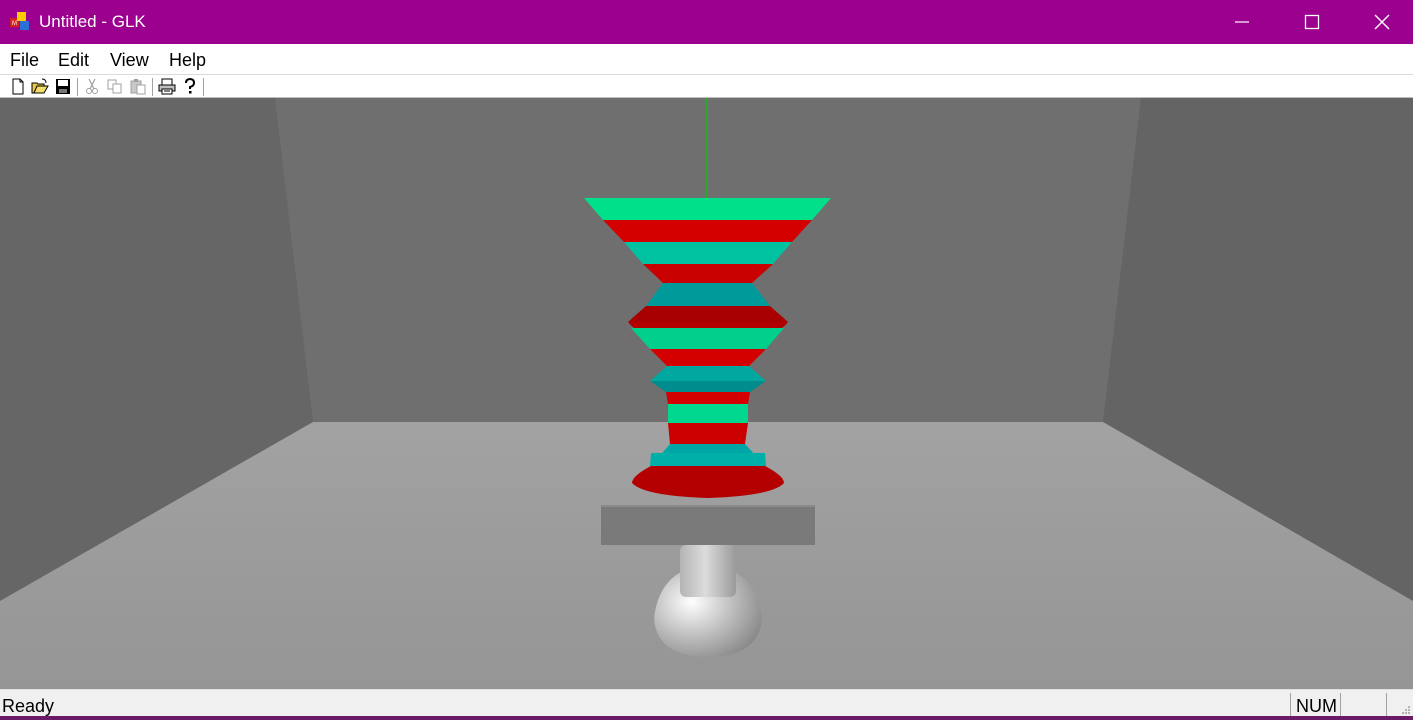 This screenshot has width=1413, height=720. What do you see at coordinates (28, 706) in the screenshot?
I see `status-text: Ready` at bounding box center [28, 706].